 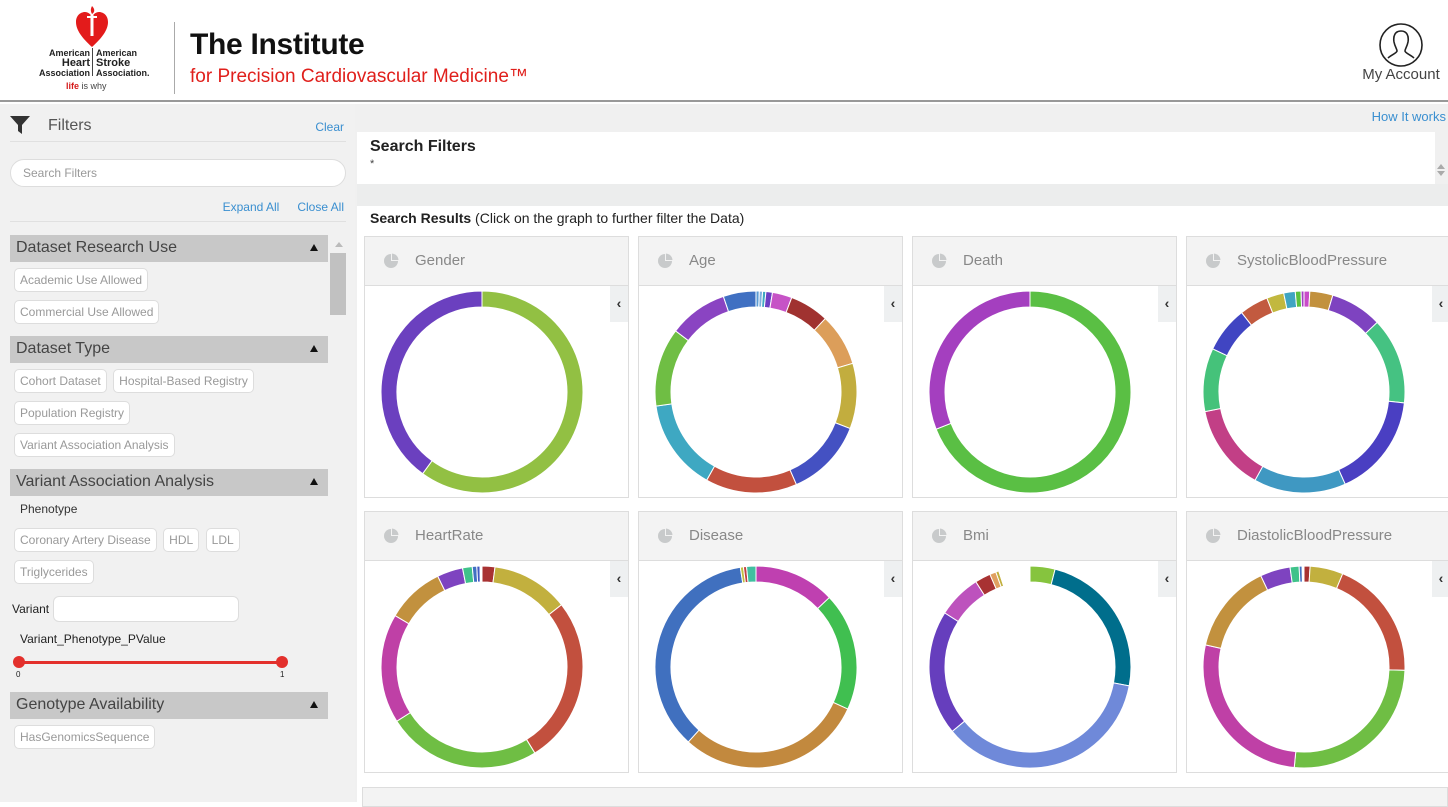 I want to click on chart-card-heartrate: HeartRate ‹, so click(x=496, y=642).